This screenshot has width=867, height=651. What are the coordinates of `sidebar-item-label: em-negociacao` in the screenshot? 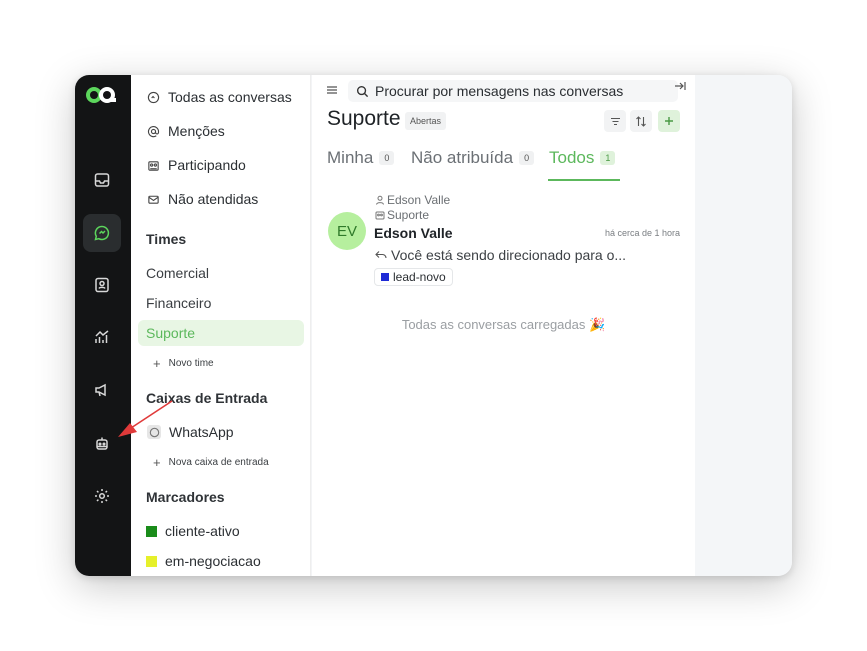 It's located at (213, 561).